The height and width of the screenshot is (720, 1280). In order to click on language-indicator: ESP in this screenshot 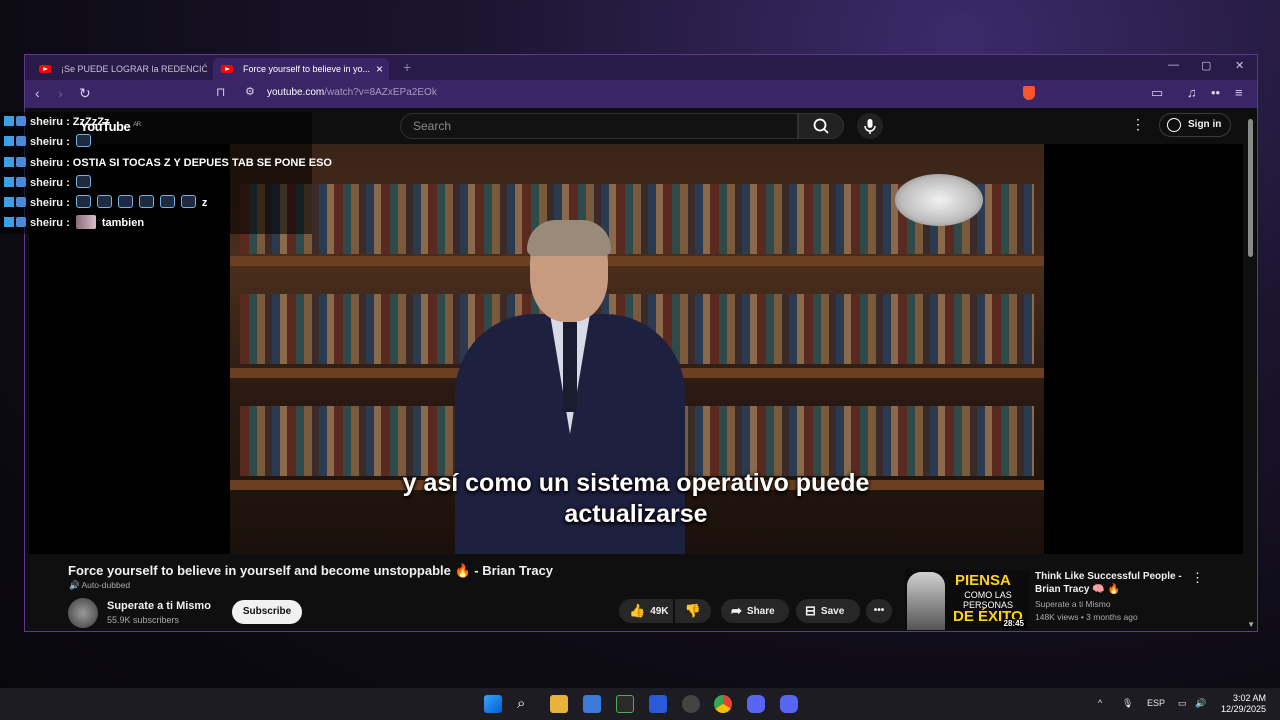, I will do `click(1156, 703)`.